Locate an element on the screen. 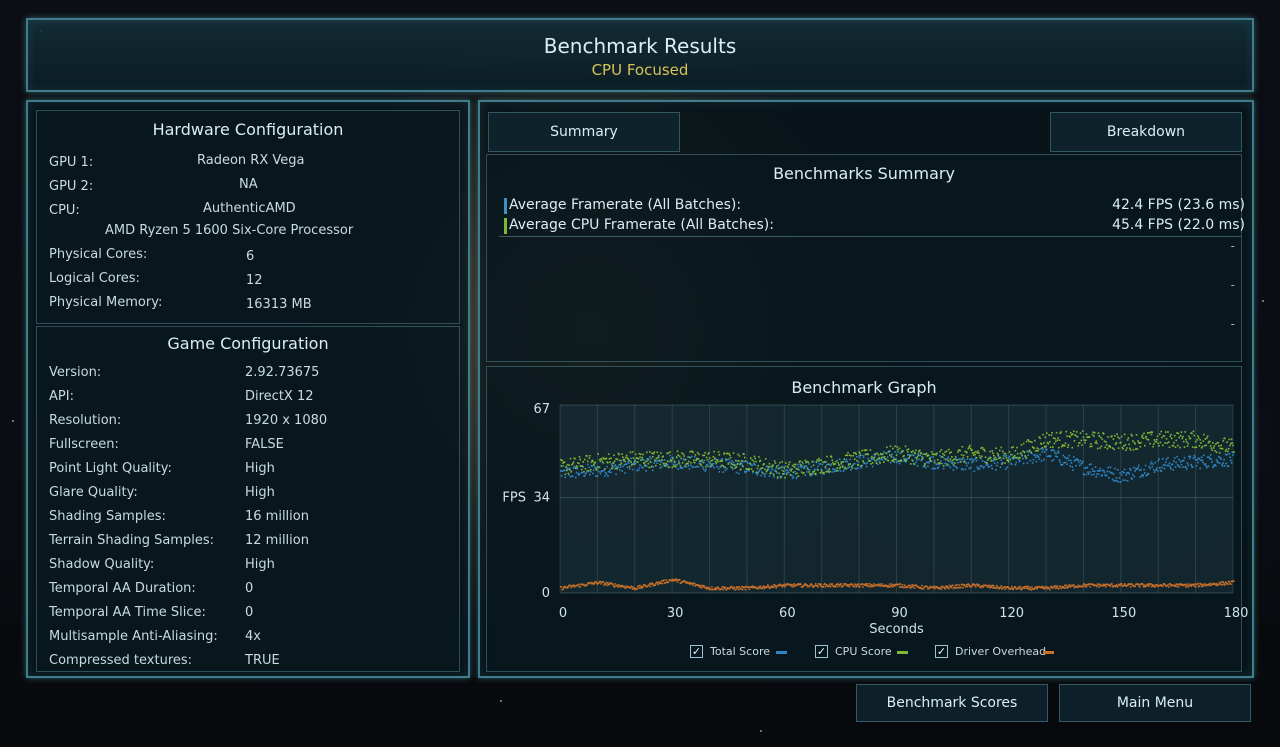 The image size is (1280, 747). benchmark-scores-button: Benchmark Scores is located at coordinates (952, 703).